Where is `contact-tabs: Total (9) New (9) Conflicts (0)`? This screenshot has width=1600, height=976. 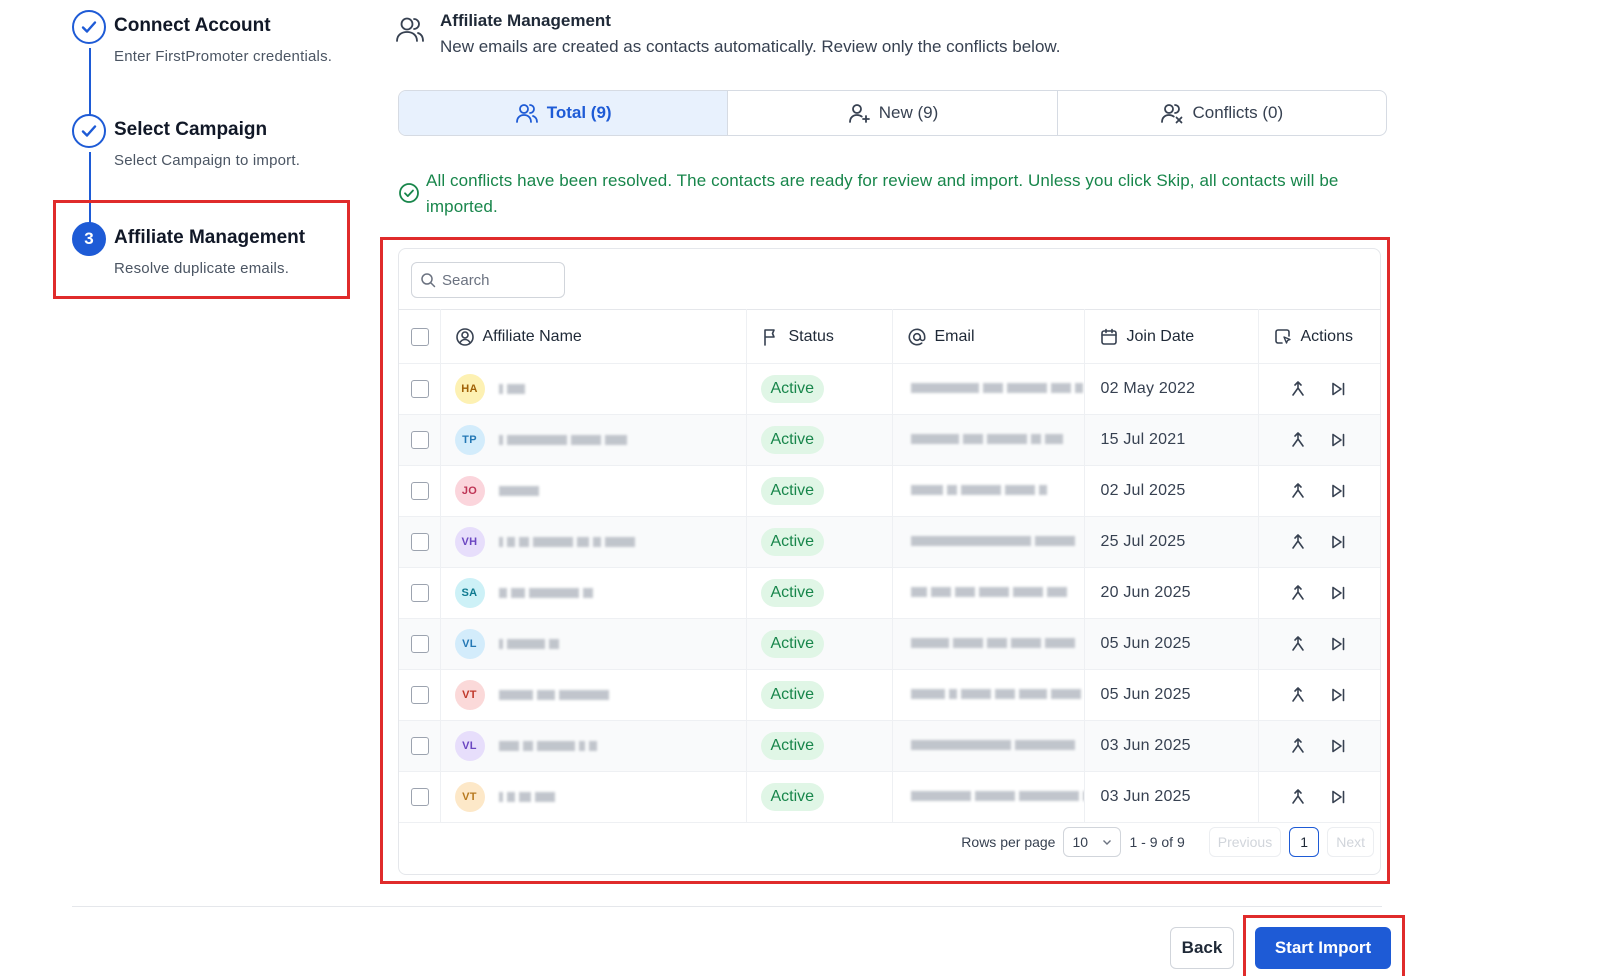
contact-tabs: Total (9) New (9) Conflicts (0) is located at coordinates (892, 113).